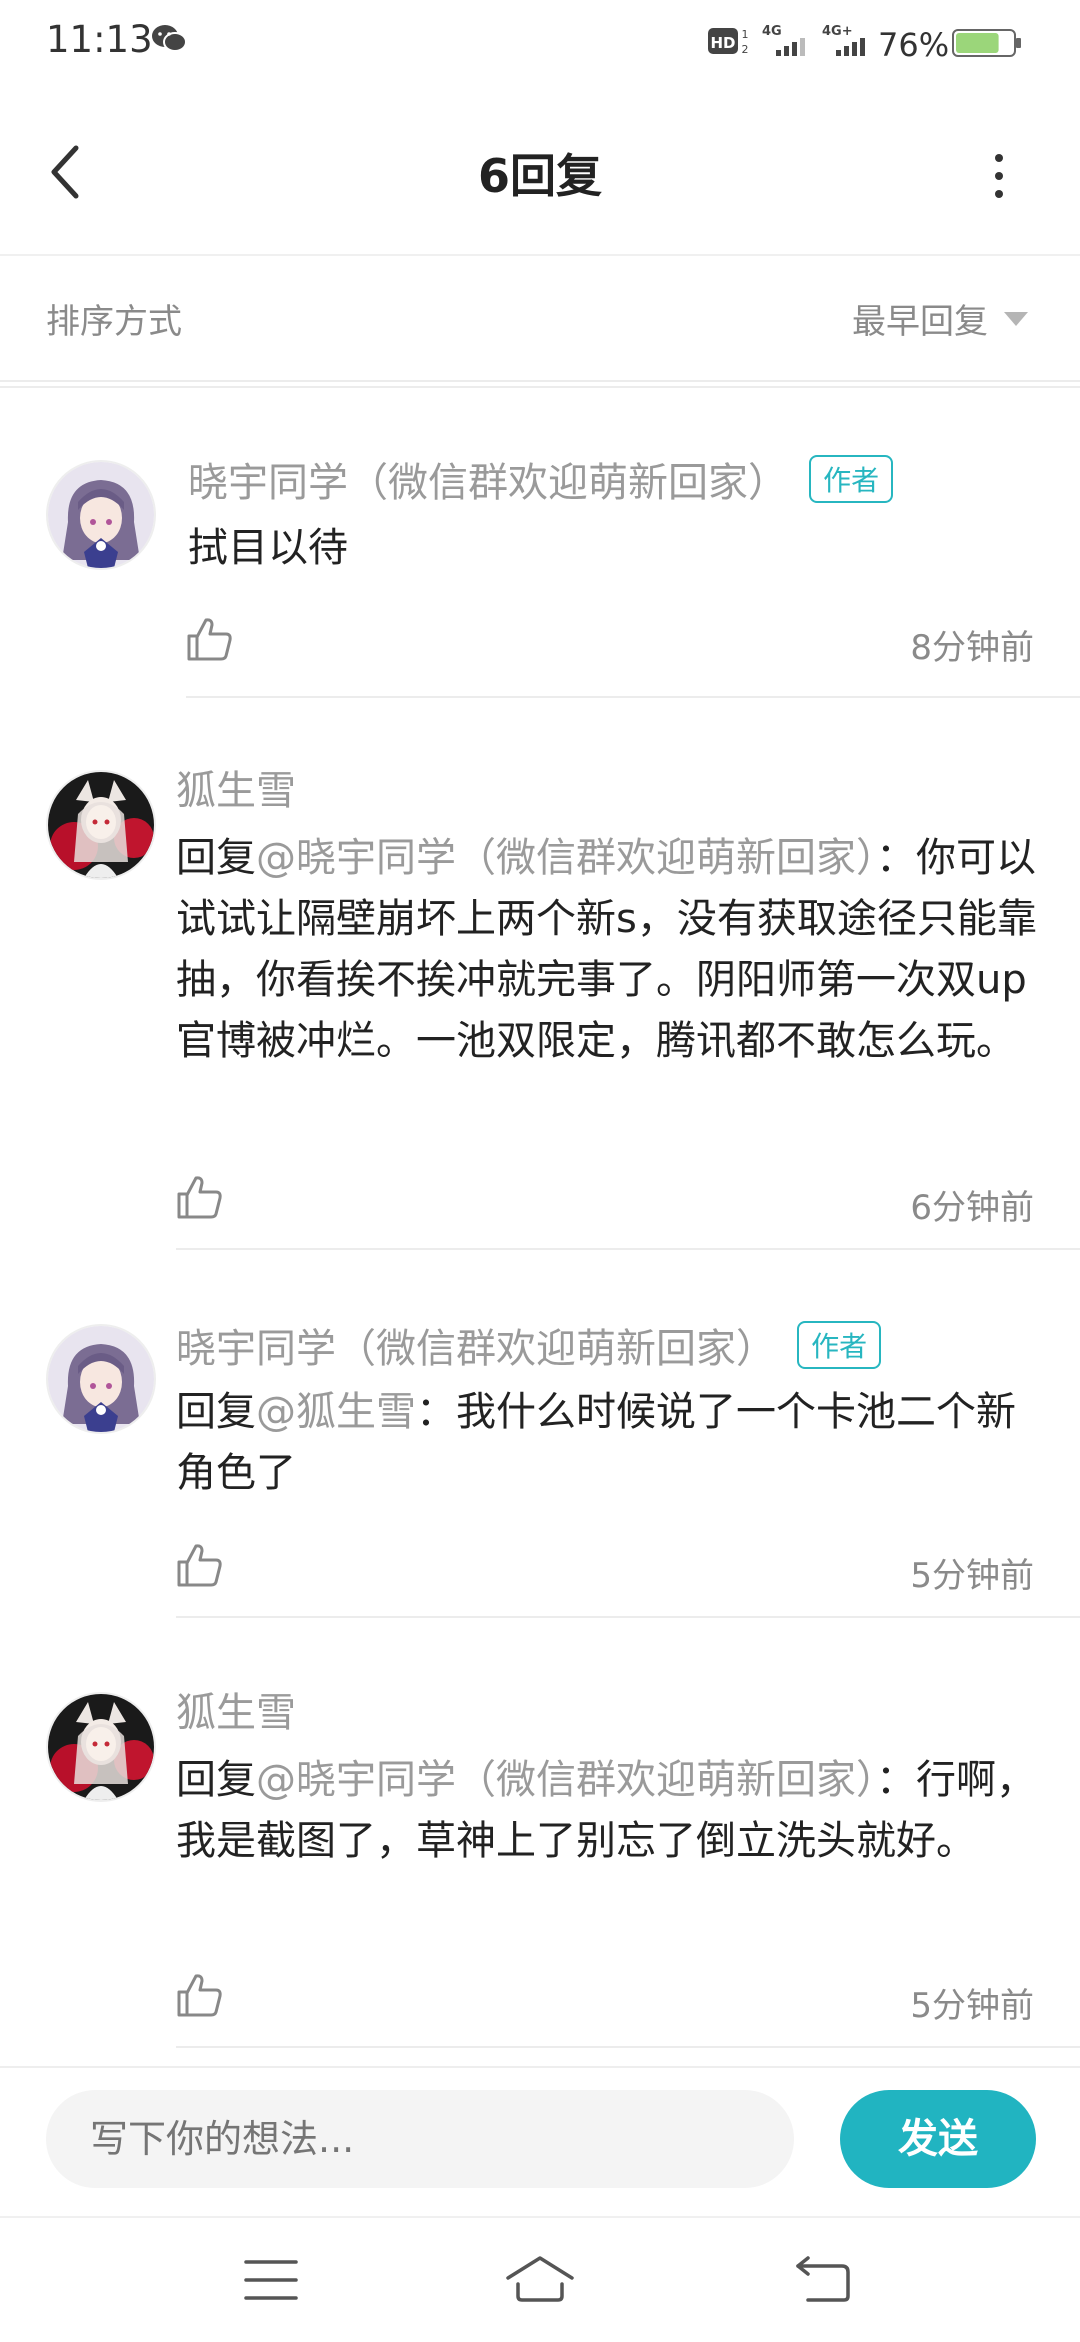 This screenshot has height=2342, width=1080. I want to click on send-button: 发送, so click(938, 2139).